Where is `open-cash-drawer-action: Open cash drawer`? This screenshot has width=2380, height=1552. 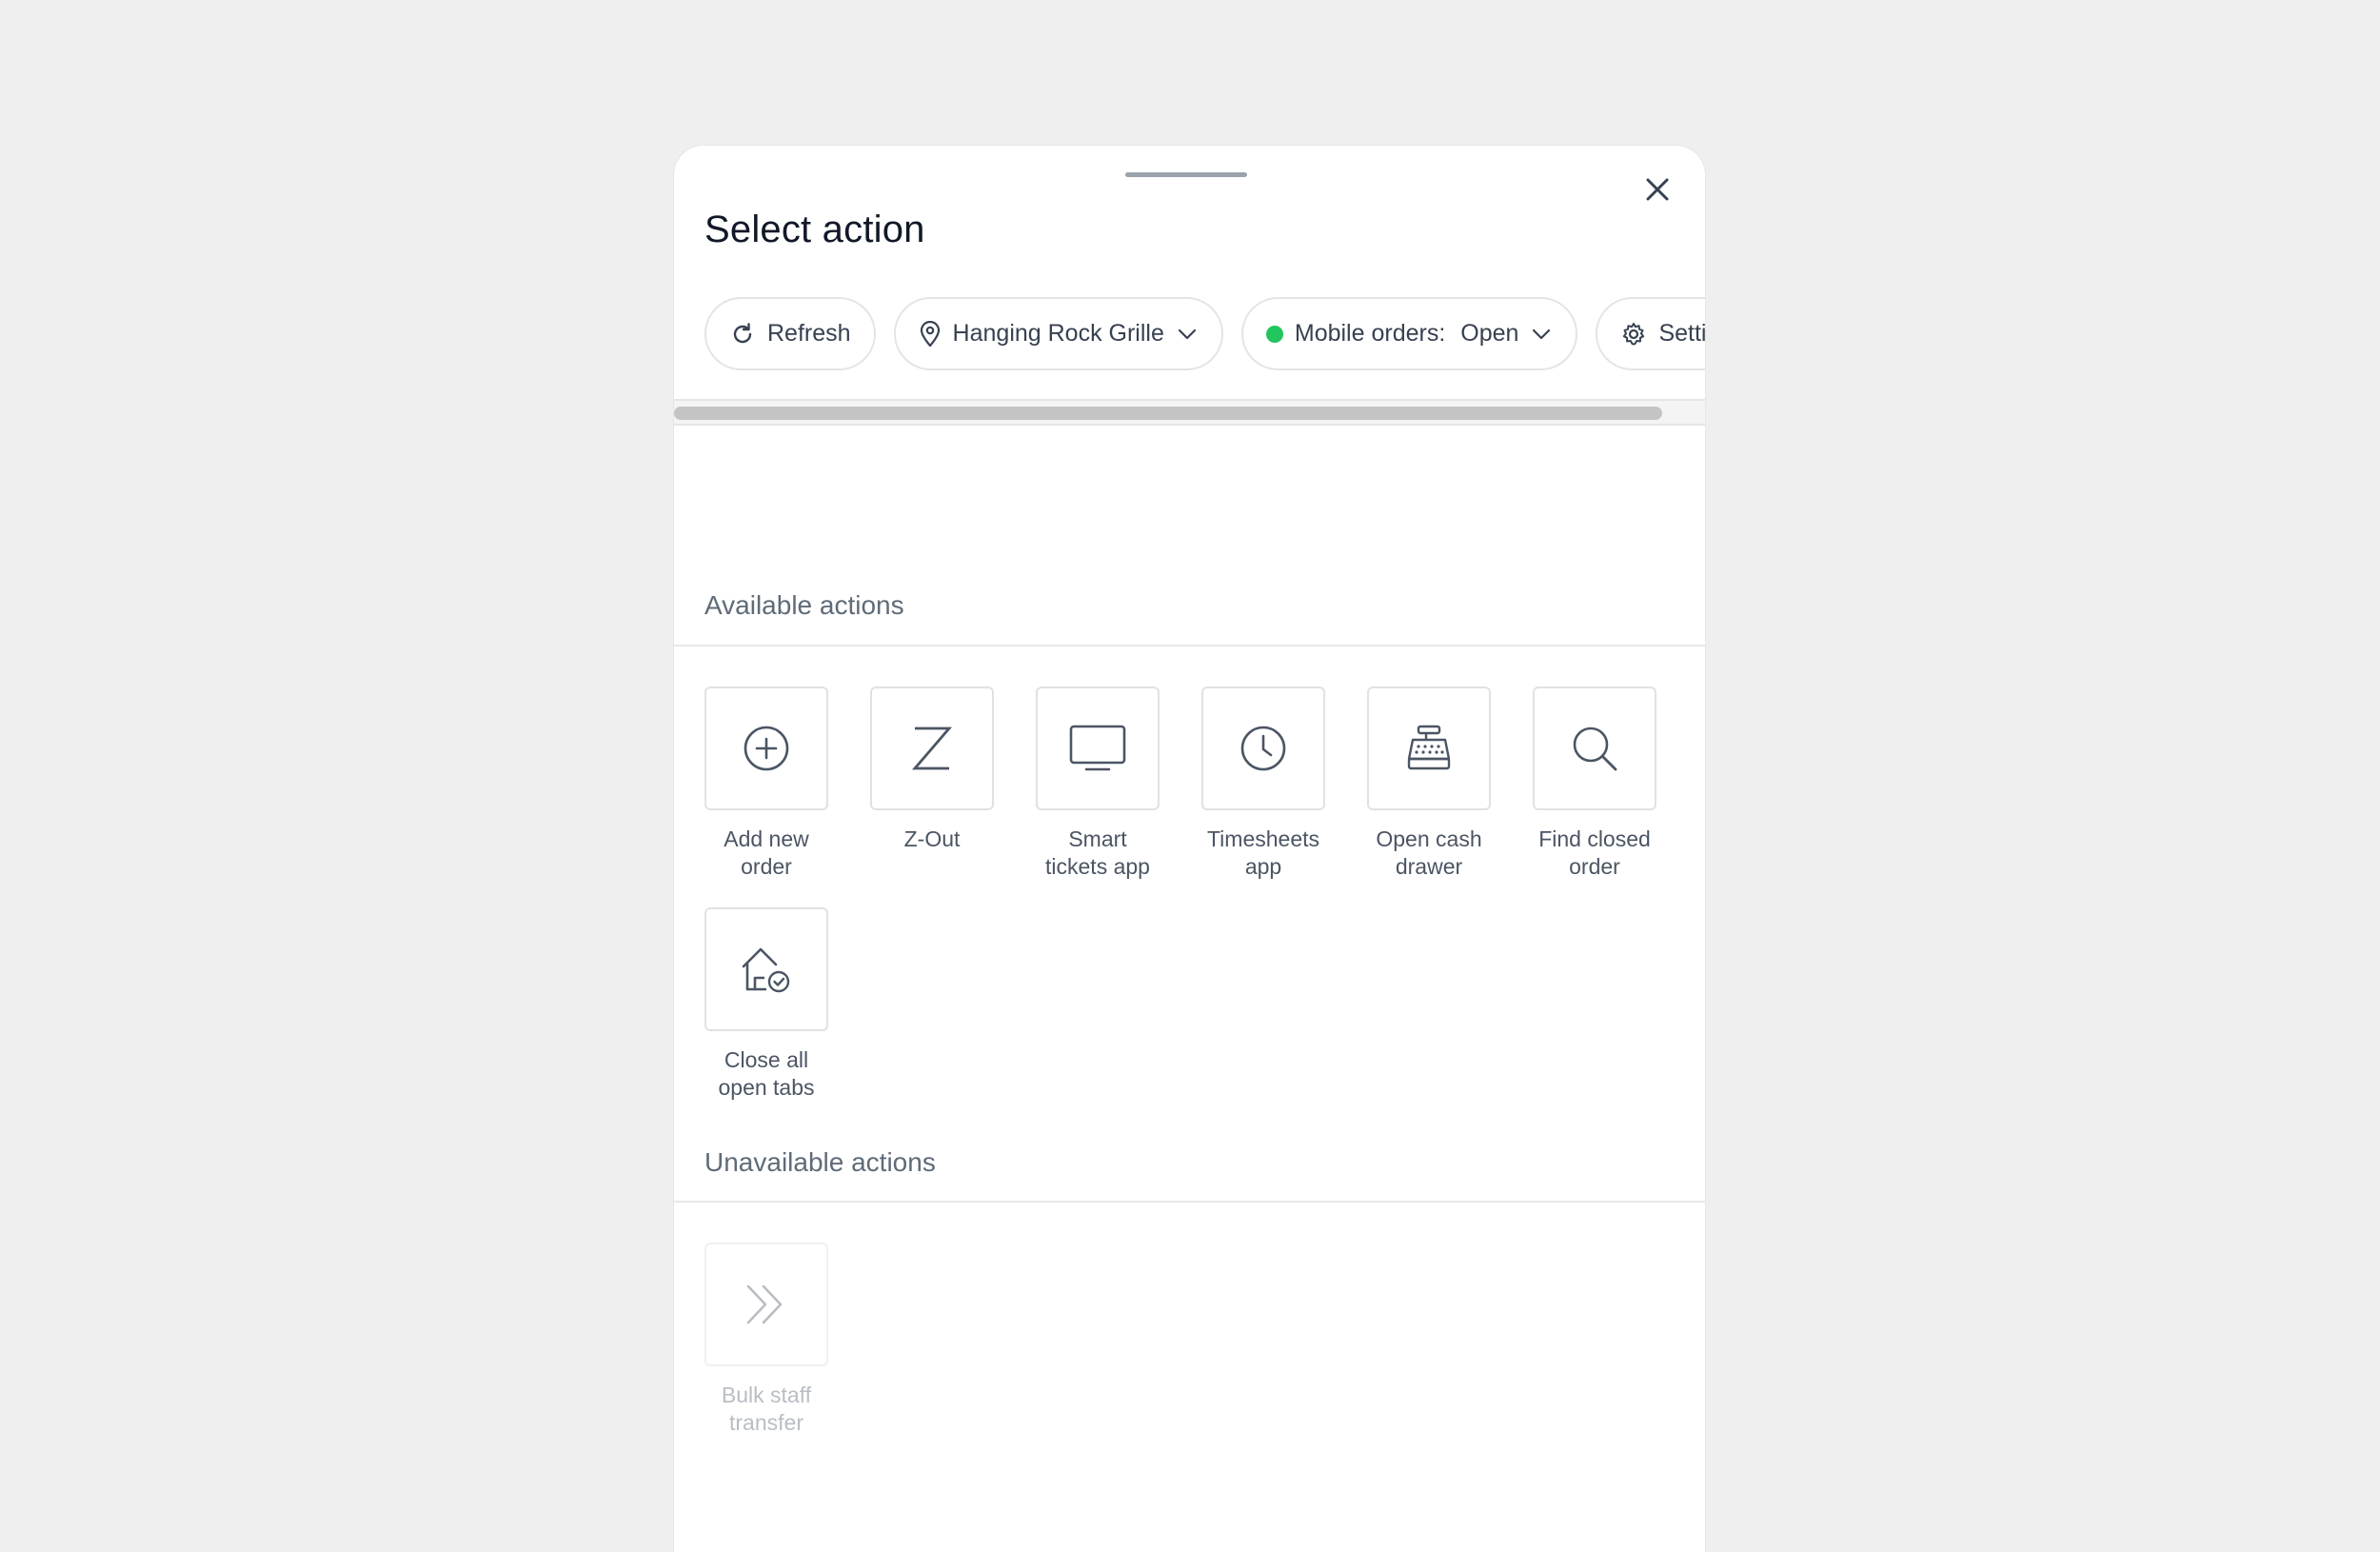
open-cash-drawer-action: Open cash drawer is located at coordinates (1429, 784).